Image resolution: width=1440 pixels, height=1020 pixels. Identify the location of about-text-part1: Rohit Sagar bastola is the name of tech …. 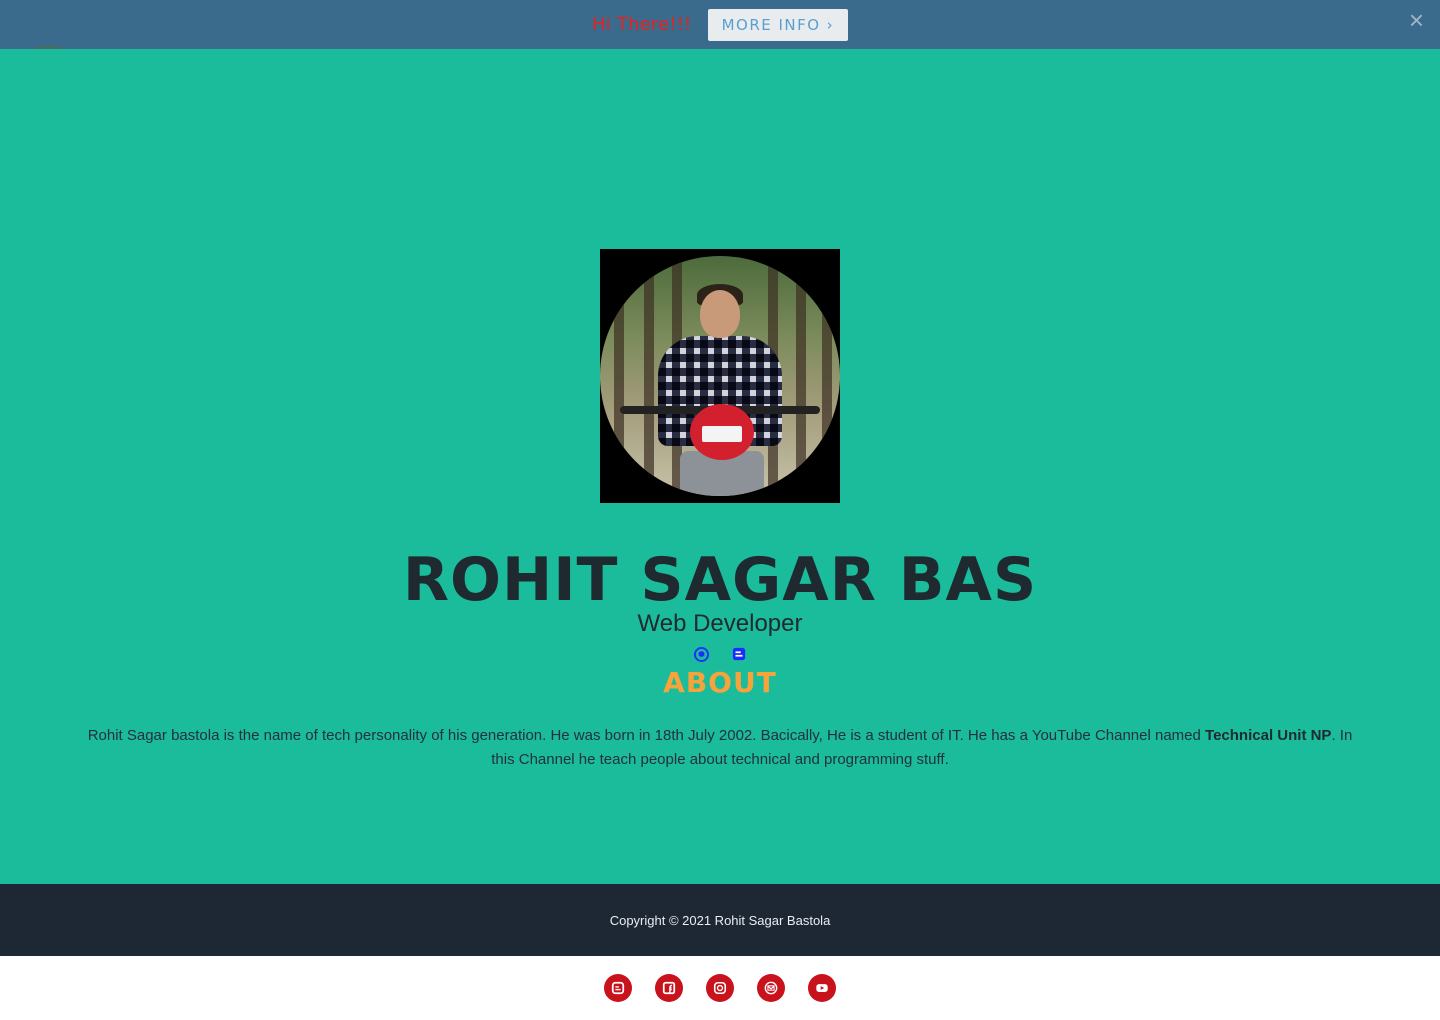
(646, 735).